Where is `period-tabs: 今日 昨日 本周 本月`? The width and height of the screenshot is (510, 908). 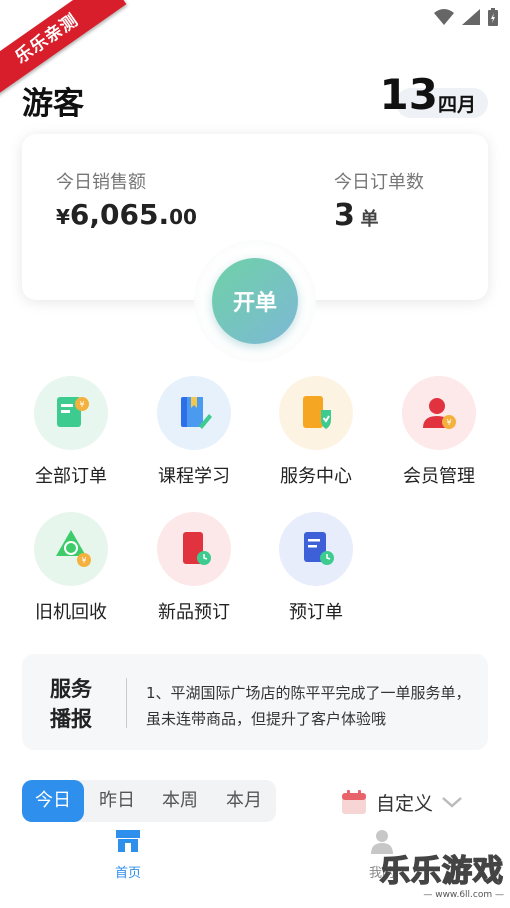 period-tabs: 今日 昨日 本周 本月 is located at coordinates (149, 801).